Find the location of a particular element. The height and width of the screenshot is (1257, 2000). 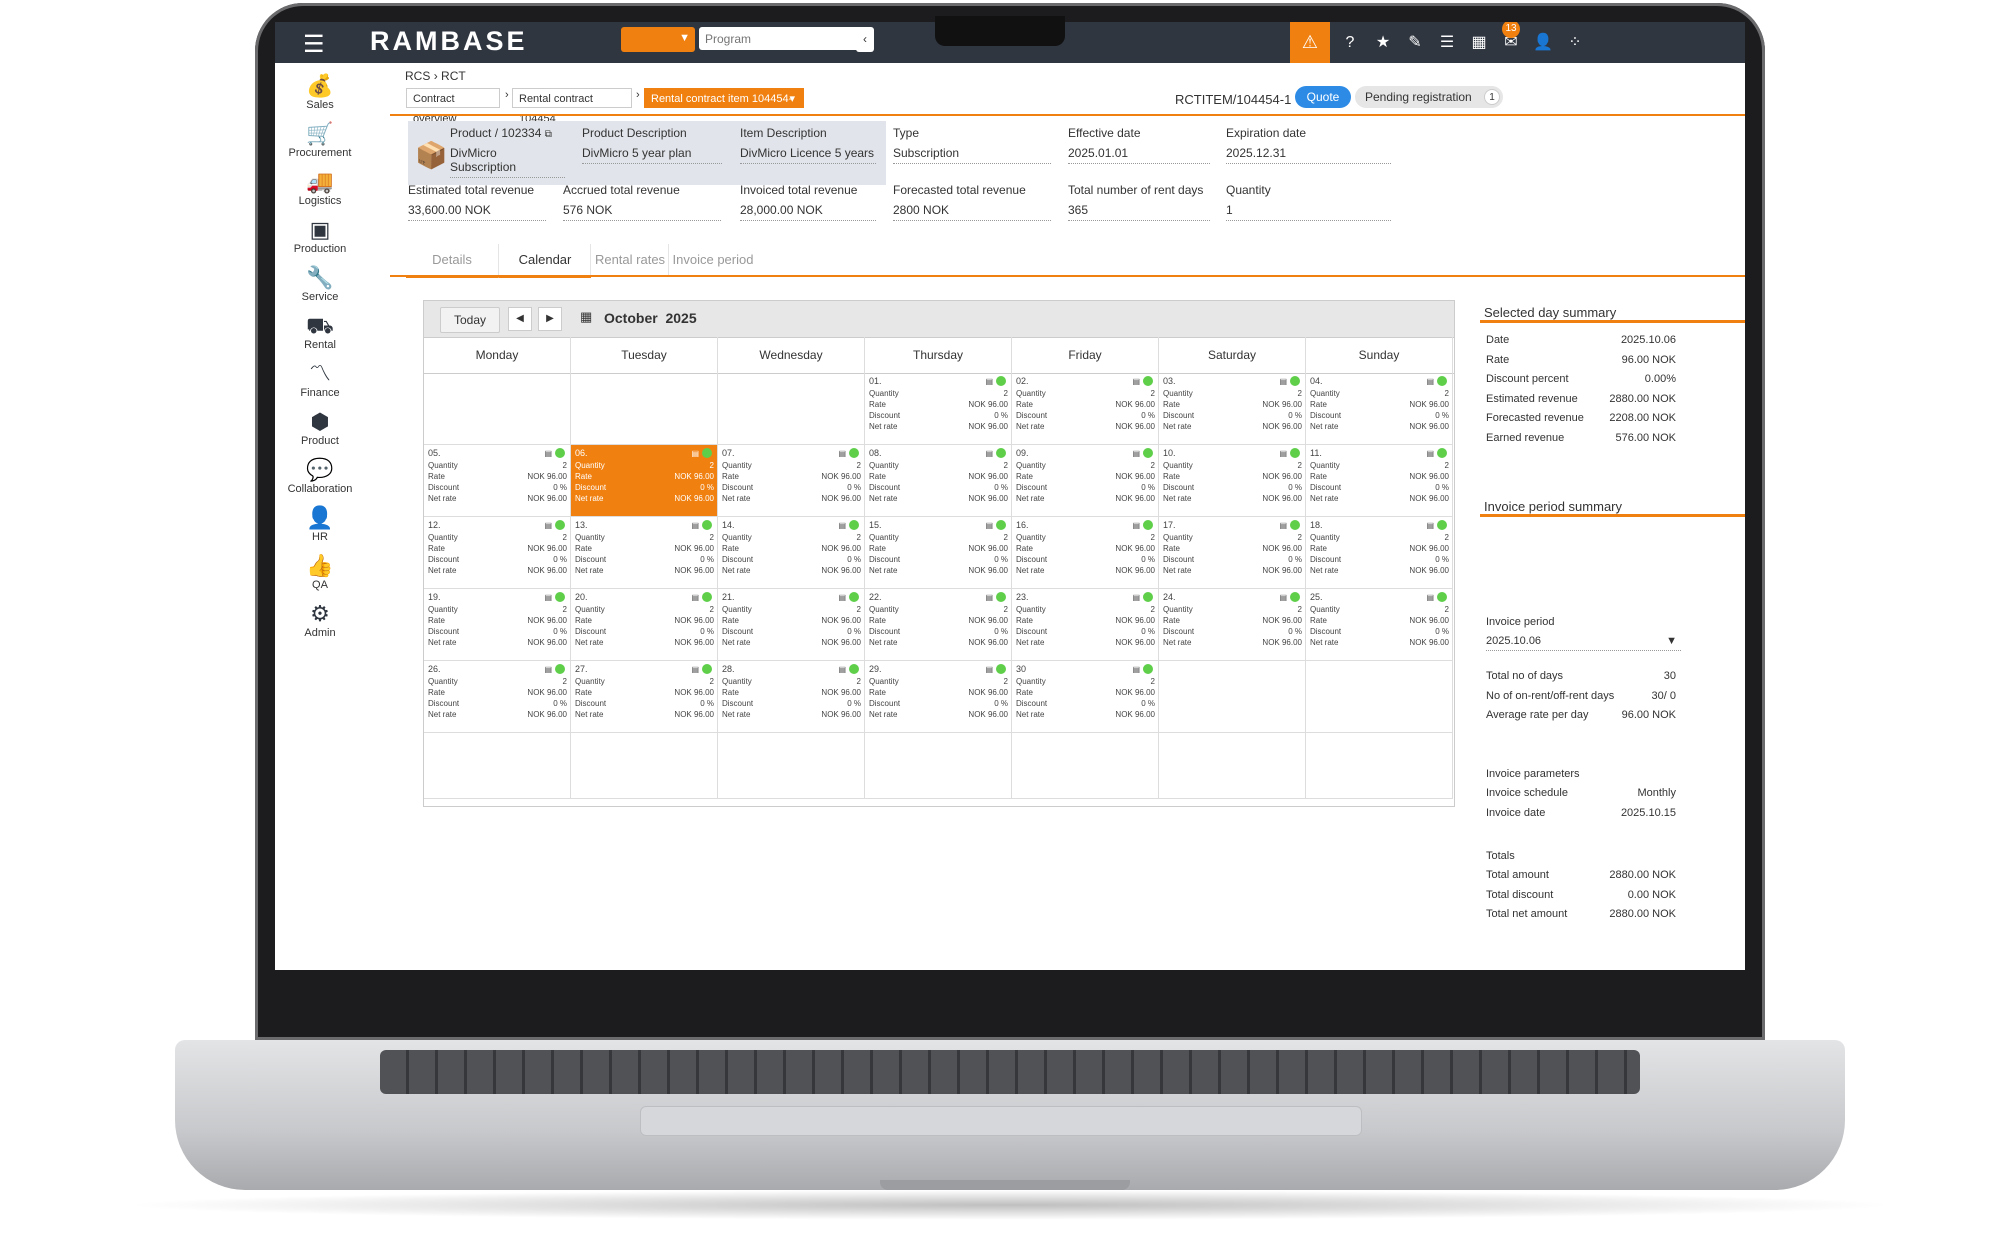

breadcrumb-current: RCT is located at coordinates (453, 76).